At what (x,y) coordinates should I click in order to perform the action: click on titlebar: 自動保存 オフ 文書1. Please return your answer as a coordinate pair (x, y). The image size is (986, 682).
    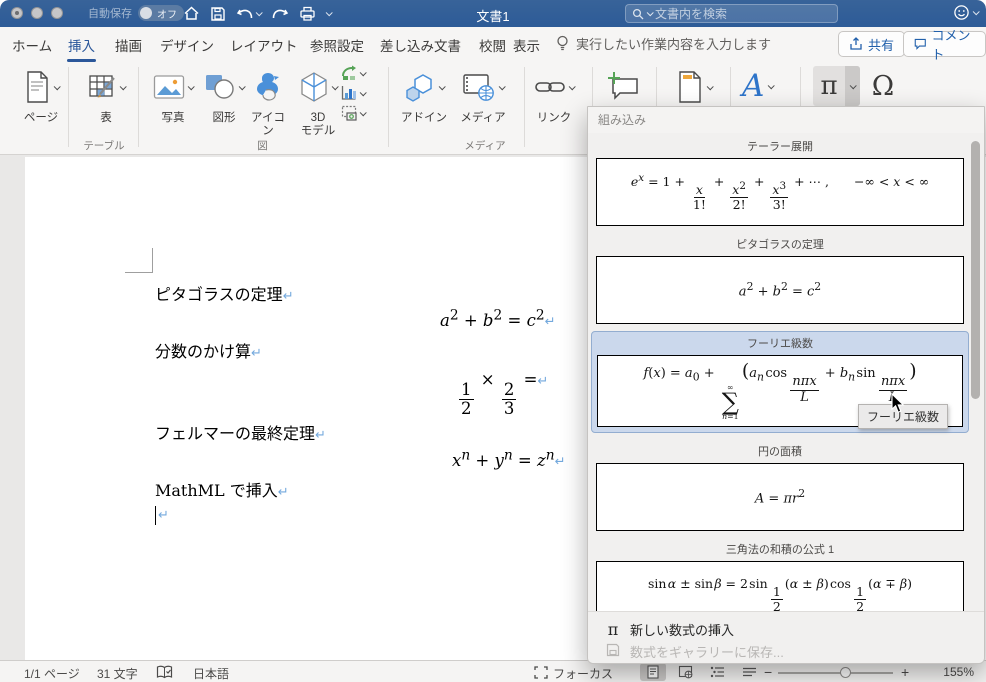
    Looking at the image, I should click on (493, 13).